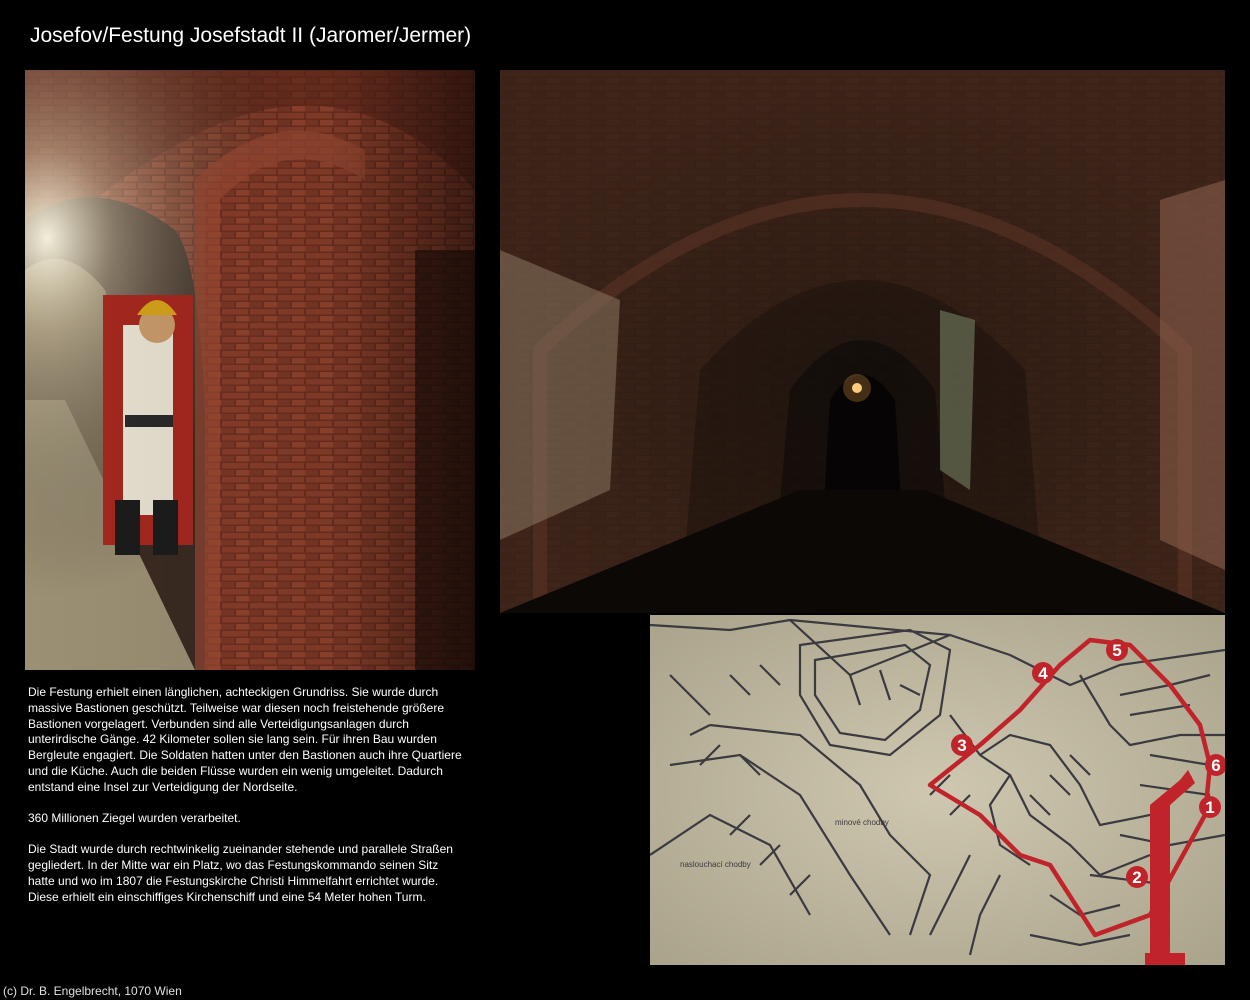 Image resolution: width=1250 pixels, height=1000 pixels. I want to click on copyright-footer: (c) Dr. B. Engelbrecht, 1070 Wien, so click(92, 991).